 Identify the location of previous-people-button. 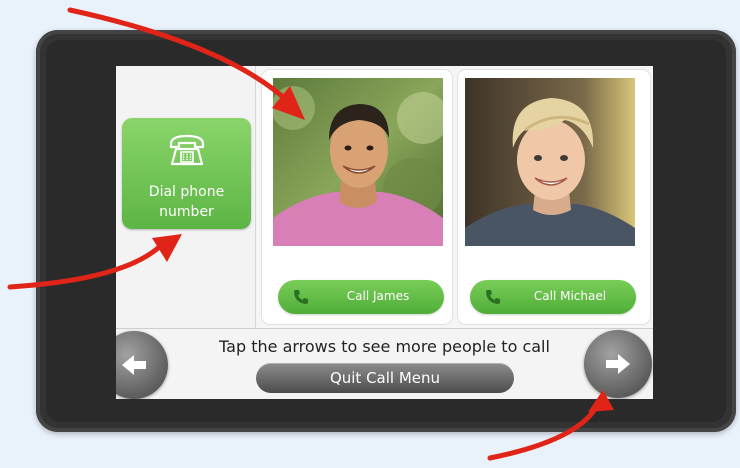
(142, 365).